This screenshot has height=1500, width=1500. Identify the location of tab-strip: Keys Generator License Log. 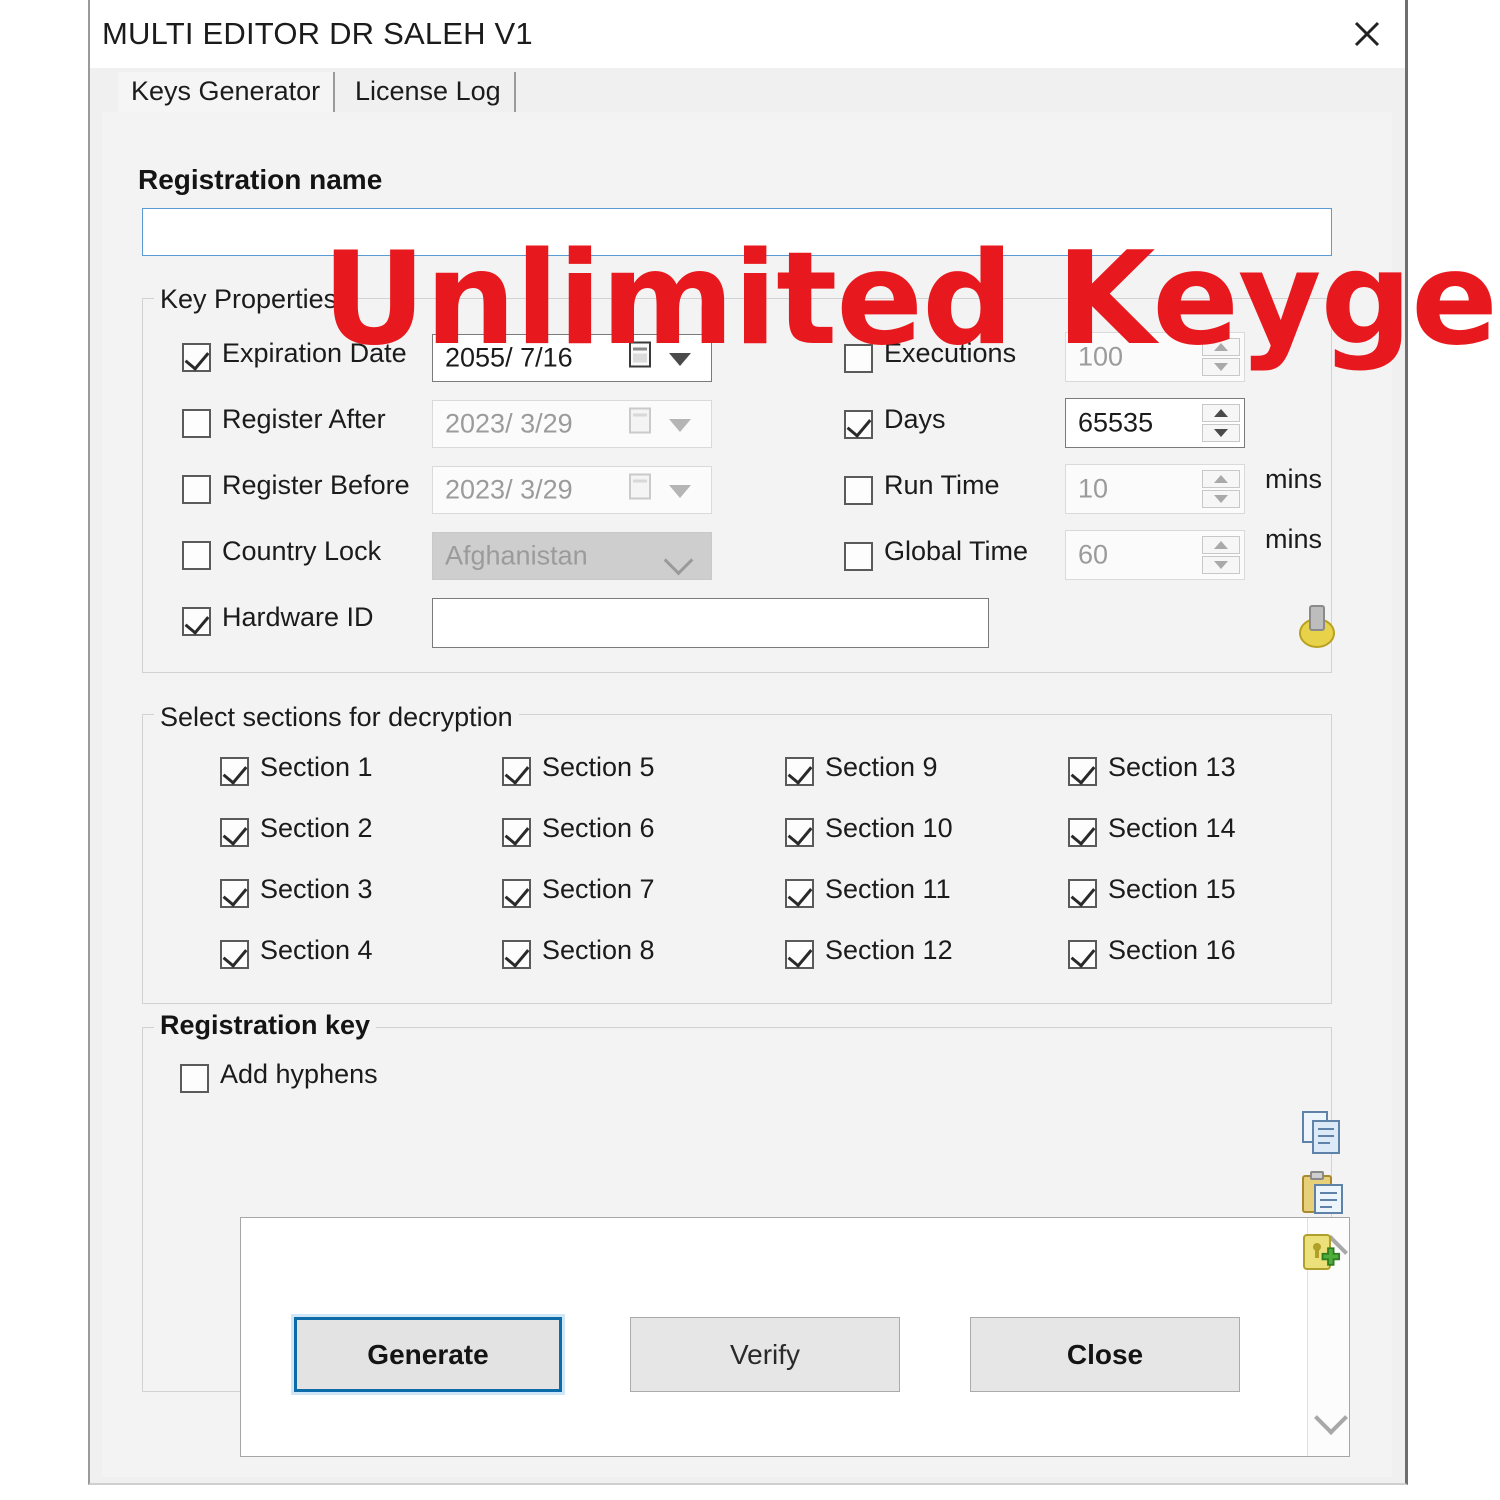
(747, 90).